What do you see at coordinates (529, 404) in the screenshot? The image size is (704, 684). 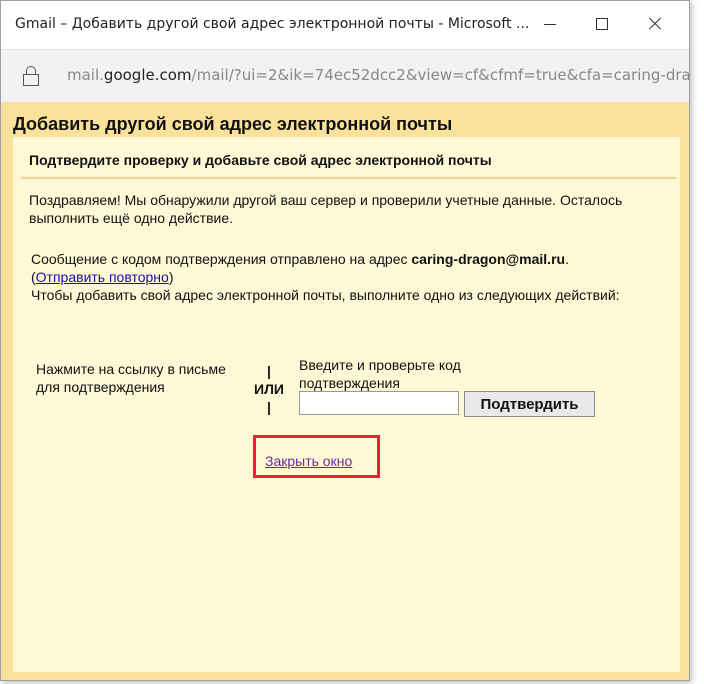 I see `confirm-button: Подтвердить` at bounding box center [529, 404].